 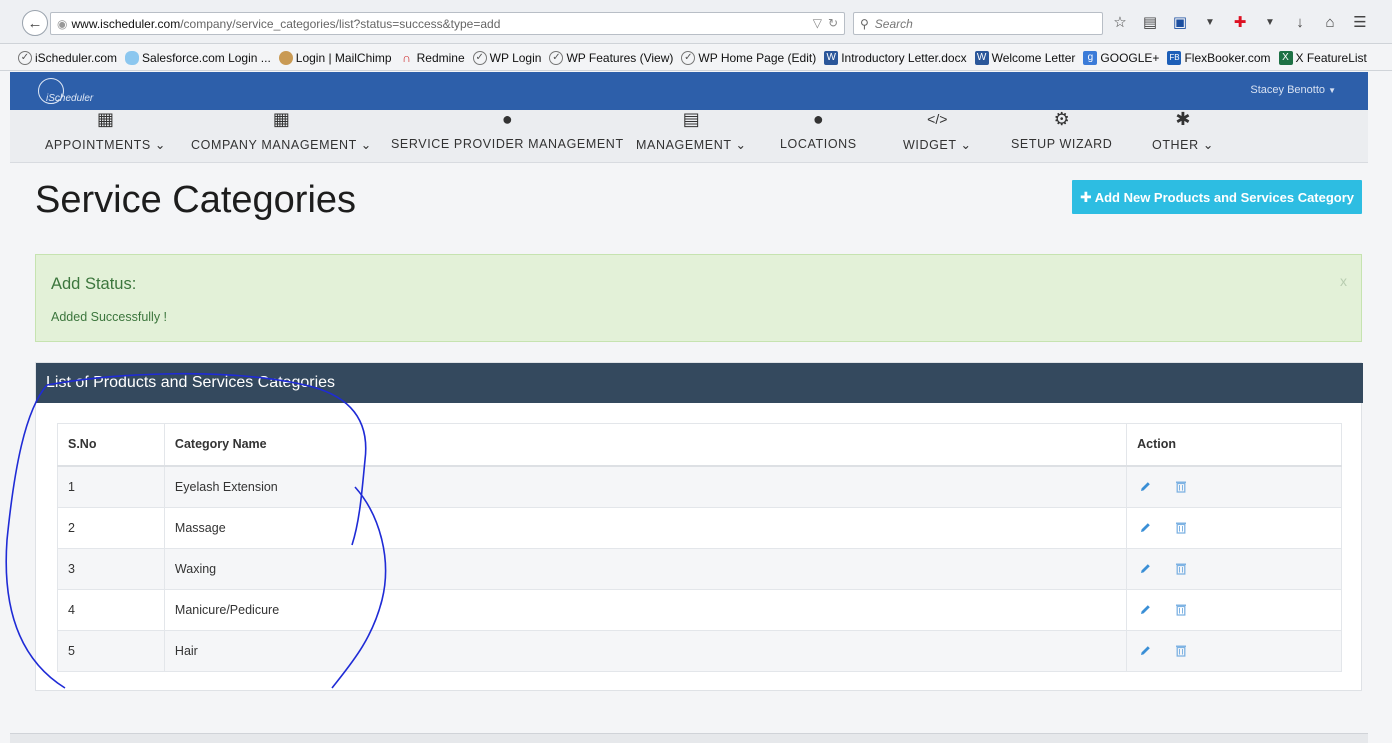 I want to click on home-icon: ⌂, so click(x=1330, y=22).